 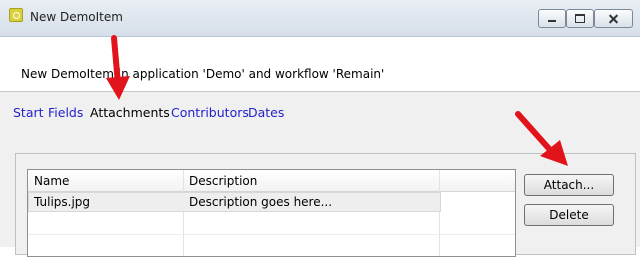 What do you see at coordinates (271, 234) in the screenshot?
I see `row-separator` at bounding box center [271, 234].